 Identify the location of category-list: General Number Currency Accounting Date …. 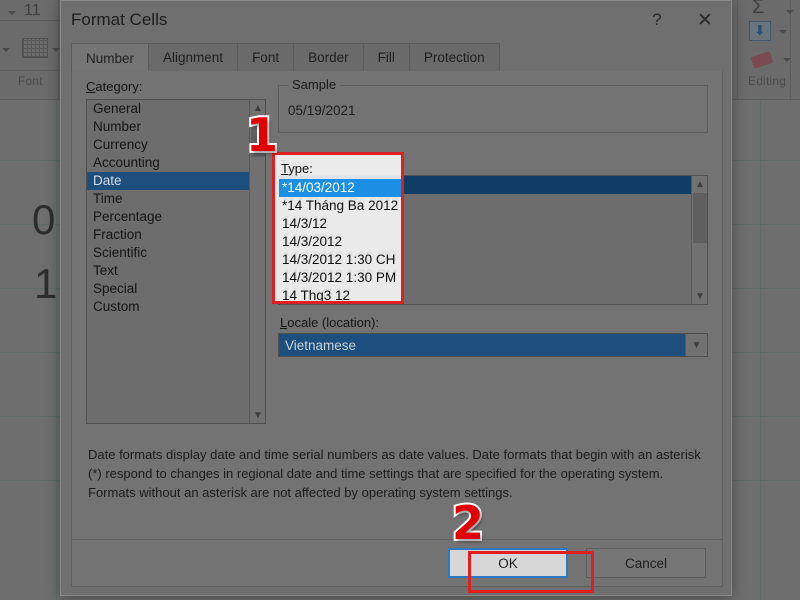
(168, 261).